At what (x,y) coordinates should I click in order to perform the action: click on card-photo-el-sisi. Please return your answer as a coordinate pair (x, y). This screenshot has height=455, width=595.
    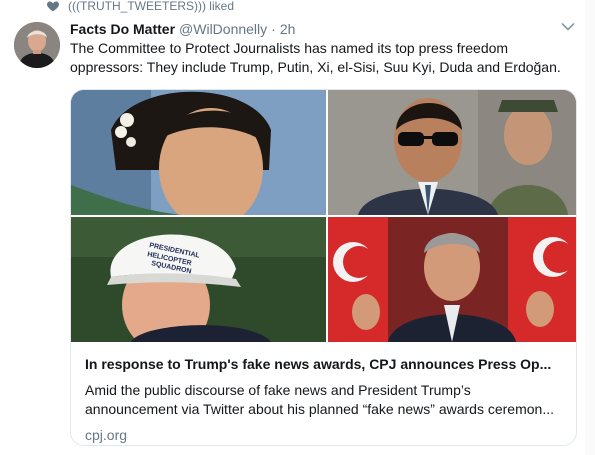
    Looking at the image, I should click on (452, 152).